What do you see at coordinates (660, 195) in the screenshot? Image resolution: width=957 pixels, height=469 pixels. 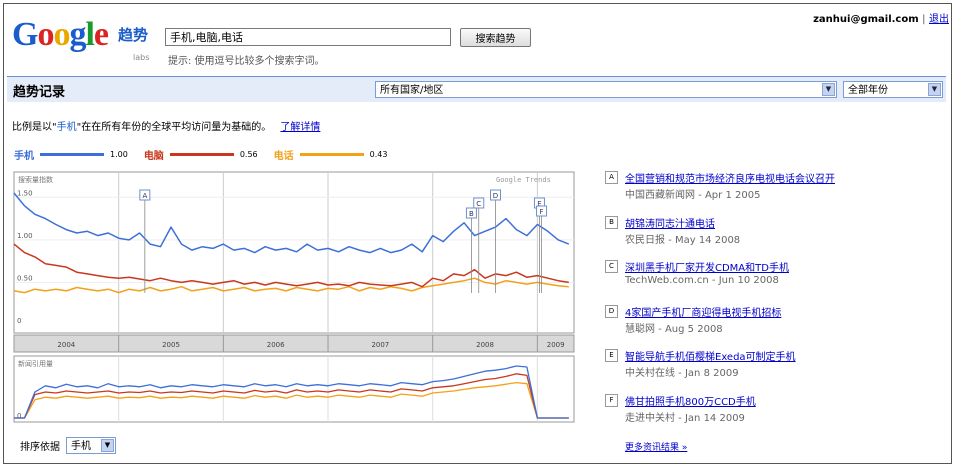 I see `news-source-name: 中国西藏新闻网` at bounding box center [660, 195].